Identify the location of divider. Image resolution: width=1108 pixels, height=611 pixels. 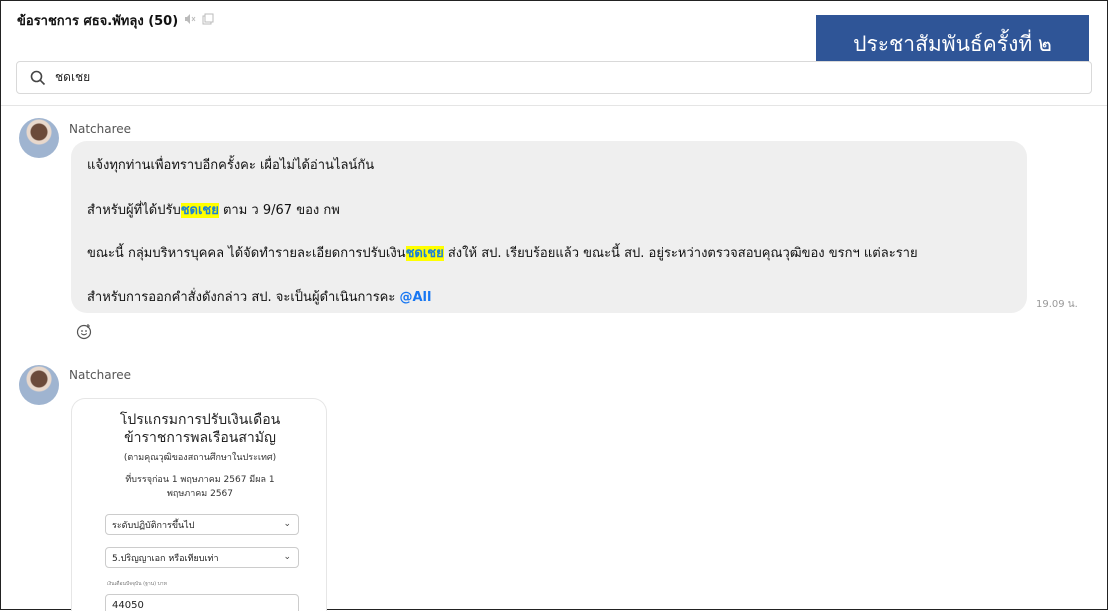
(554, 105).